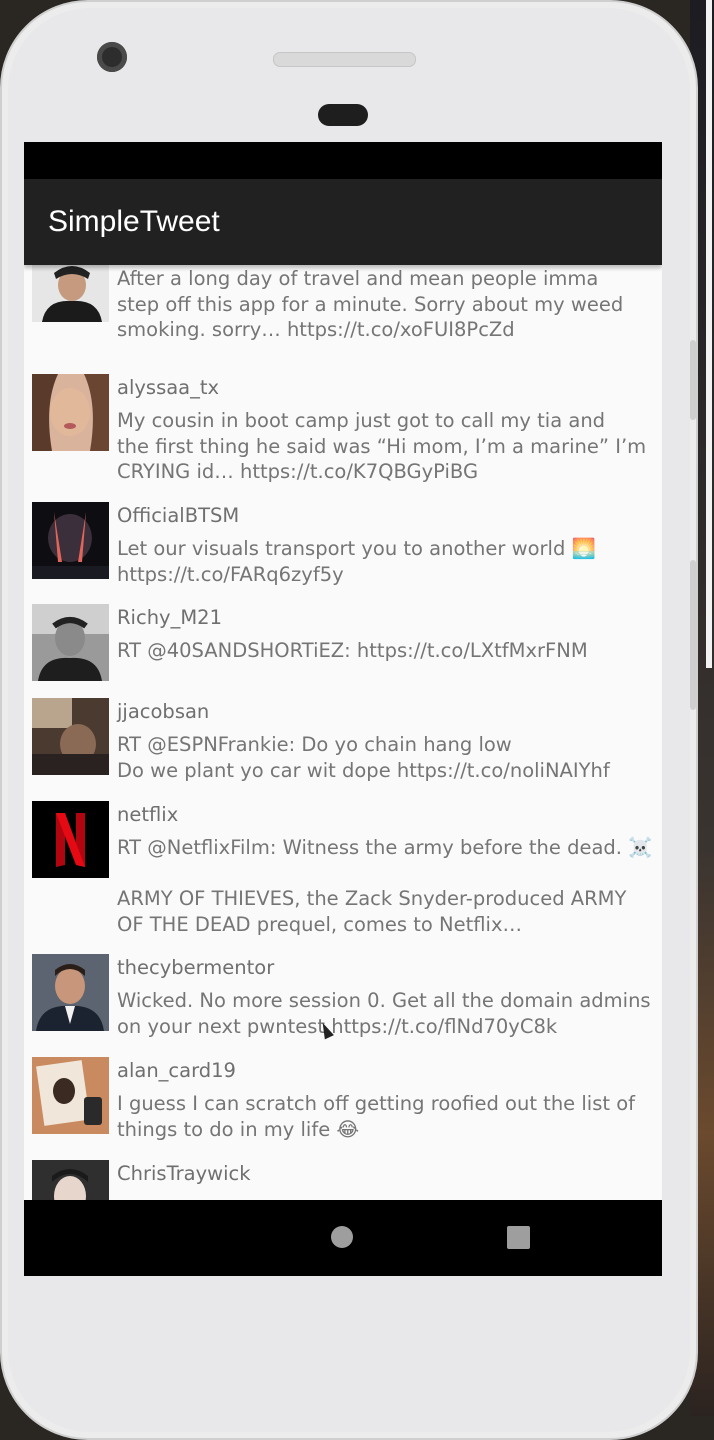  What do you see at coordinates (163, 711) in the screenshot?
I see `tweet-handle: jjacobsan` at bounding box center [163, 711].